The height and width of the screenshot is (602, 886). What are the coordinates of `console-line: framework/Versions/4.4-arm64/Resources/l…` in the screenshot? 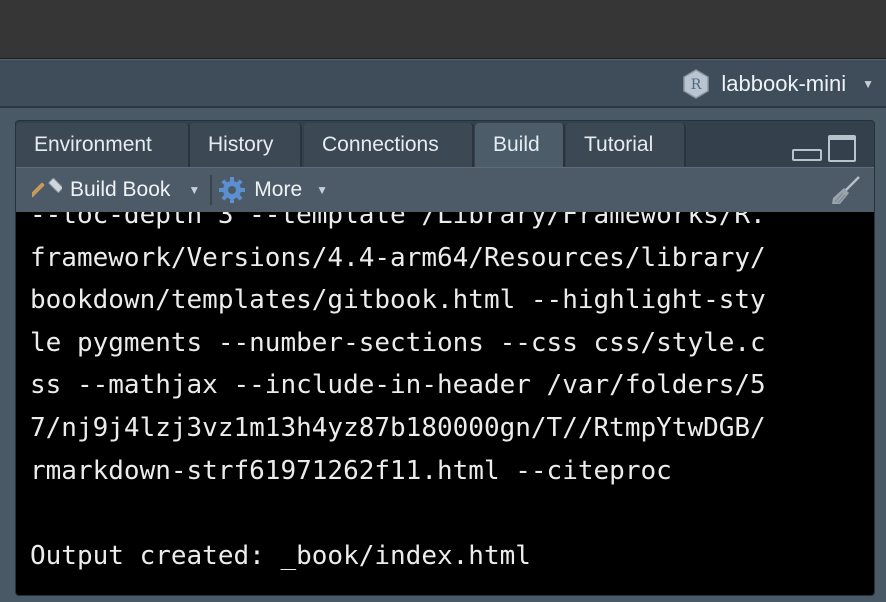 It's located at (398, 257).